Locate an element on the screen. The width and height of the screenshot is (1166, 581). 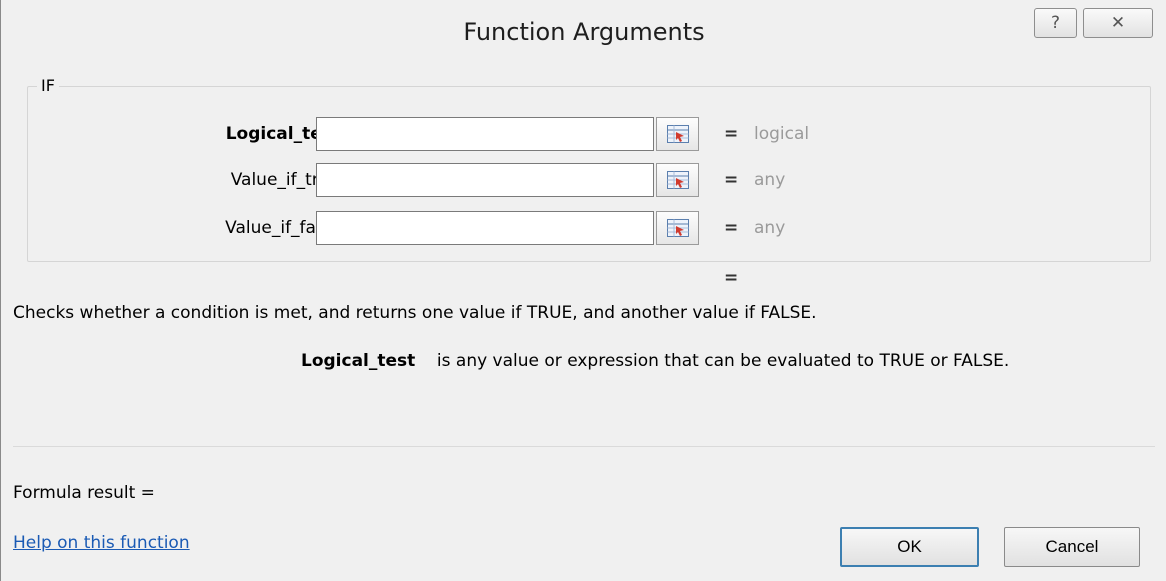
function-name-legend: IF is located at coordinates (48, 85).